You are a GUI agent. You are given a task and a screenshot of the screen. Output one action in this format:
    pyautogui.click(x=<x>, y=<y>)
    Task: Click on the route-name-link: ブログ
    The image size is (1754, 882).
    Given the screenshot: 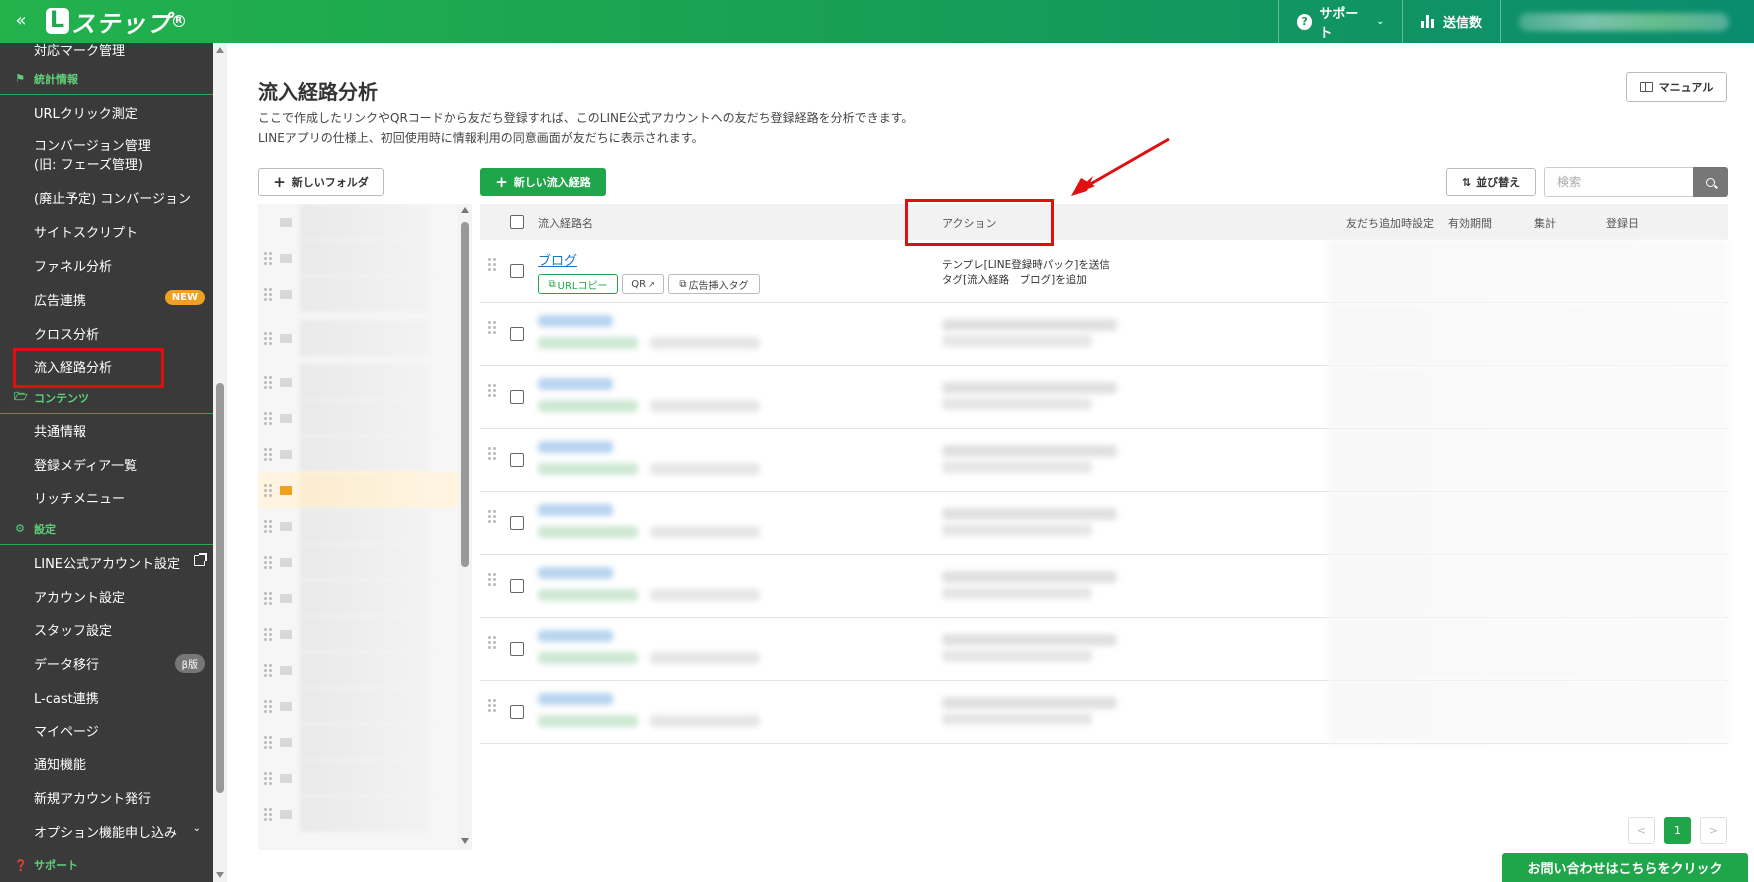 What is the action you would take?
    pyautogui.click(x=557, y=259)
    